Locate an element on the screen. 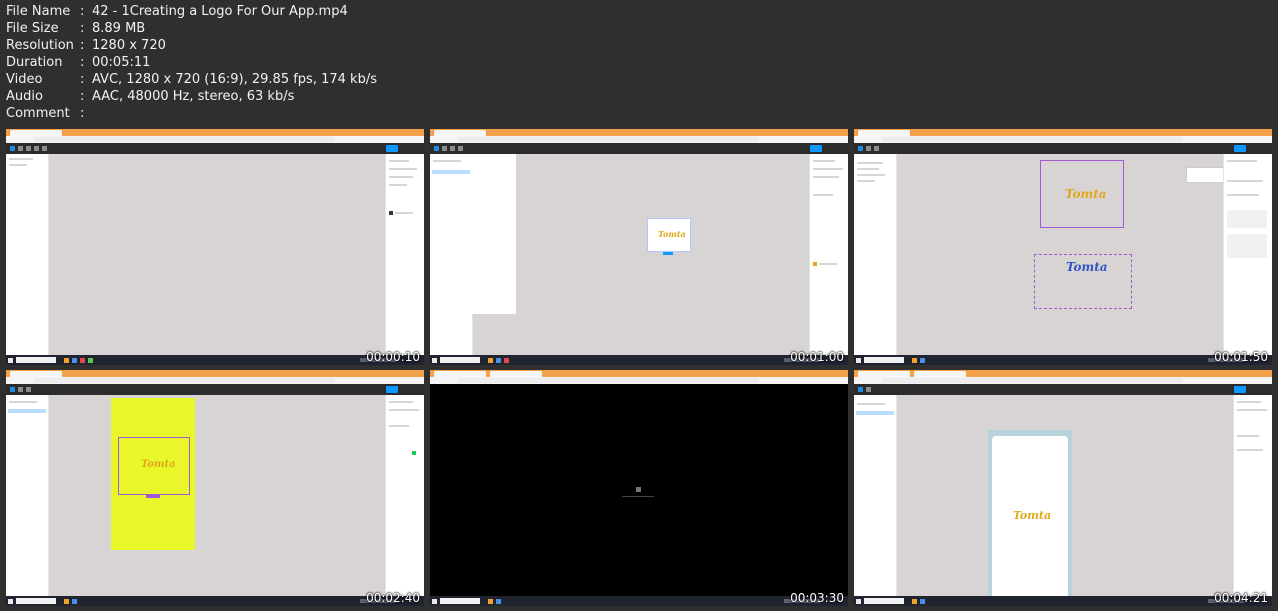 This screenshot has height=611, width=1278. thumbnail-6: Tomta 00:04:21 is located at coordinates (1063, 488).